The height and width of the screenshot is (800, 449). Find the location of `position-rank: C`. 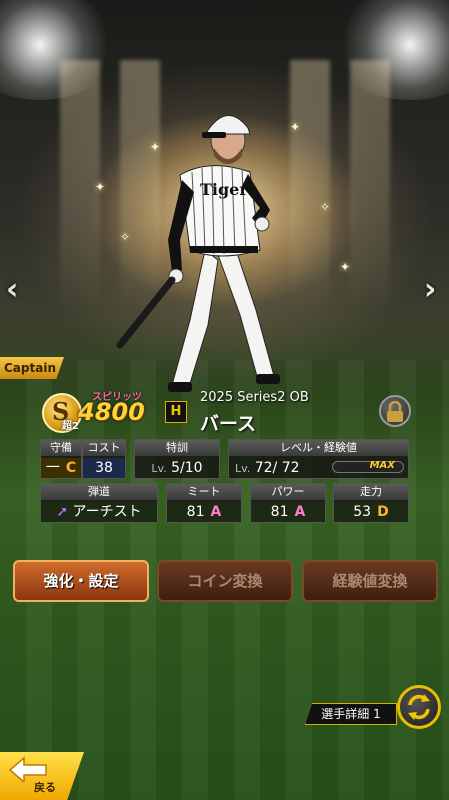

position-rank: C is located at coordinates (71, 468).